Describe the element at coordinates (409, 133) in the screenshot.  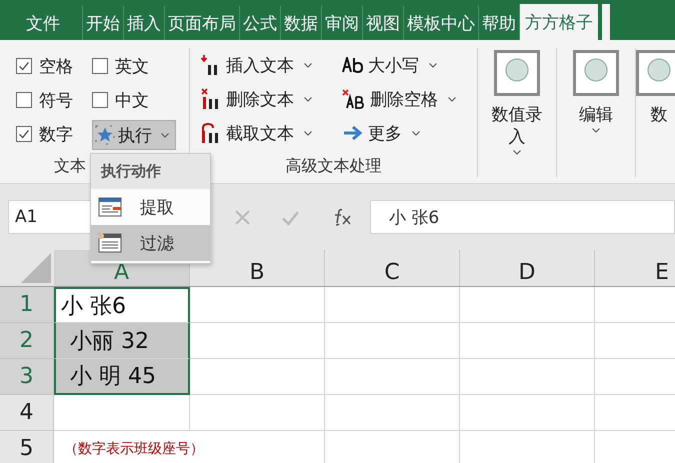
I see `command-button: 更多` at that location.